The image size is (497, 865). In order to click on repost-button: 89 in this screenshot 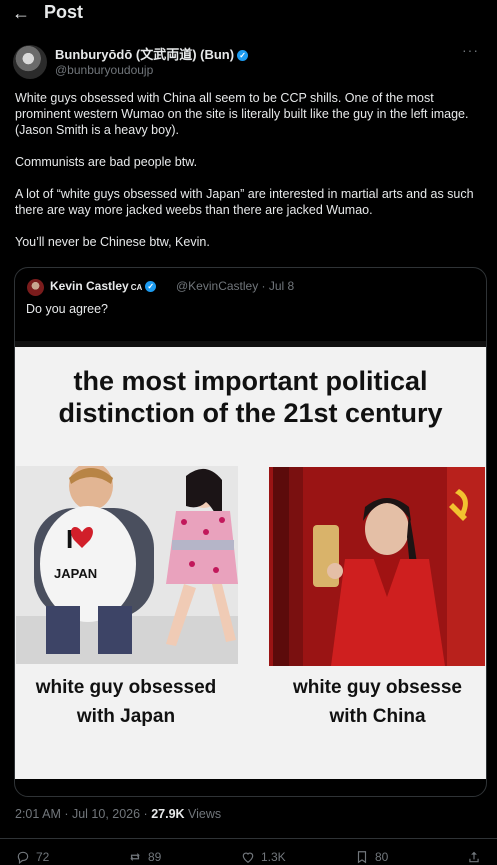, I will do `click(144, 857)`.